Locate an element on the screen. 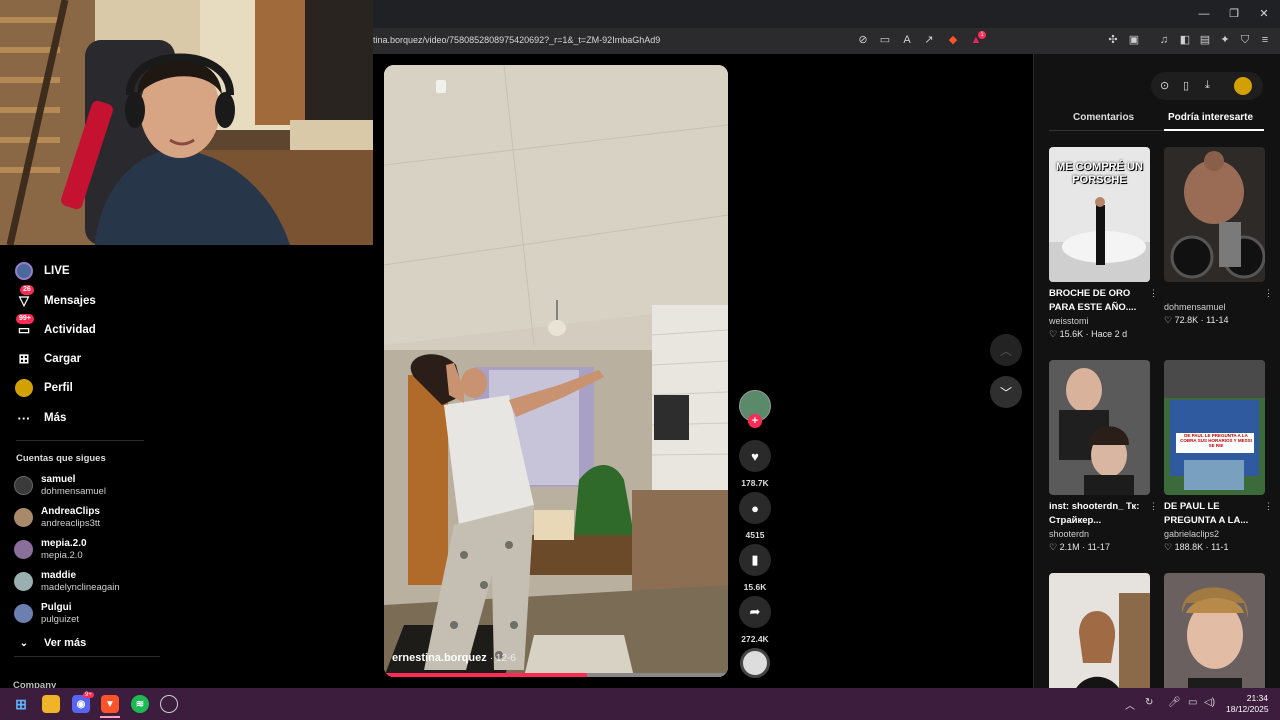 The image size is (1280, 720). following-name: AndreaClips is located at coordinates (70, 511).